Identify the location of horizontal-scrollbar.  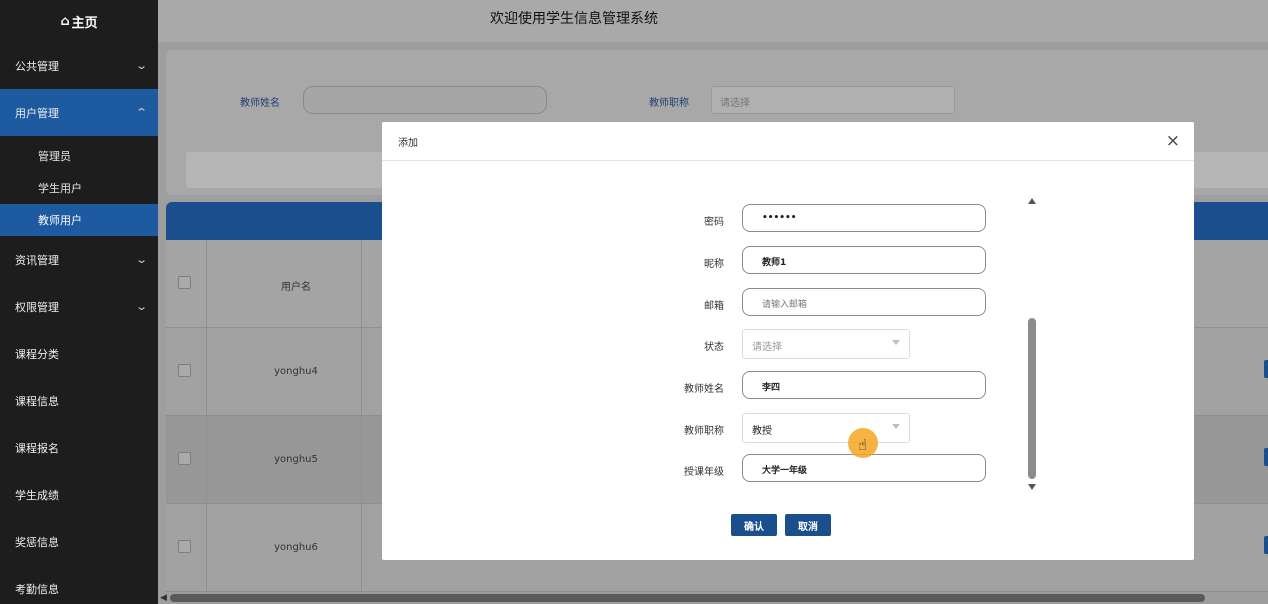
(687, 598).